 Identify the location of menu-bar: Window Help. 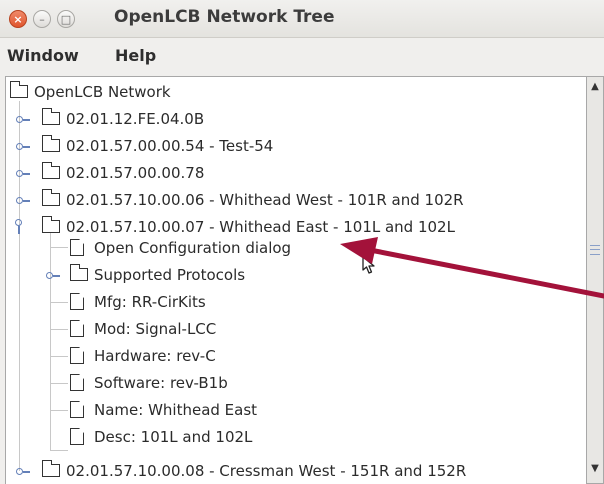
(302, 55).